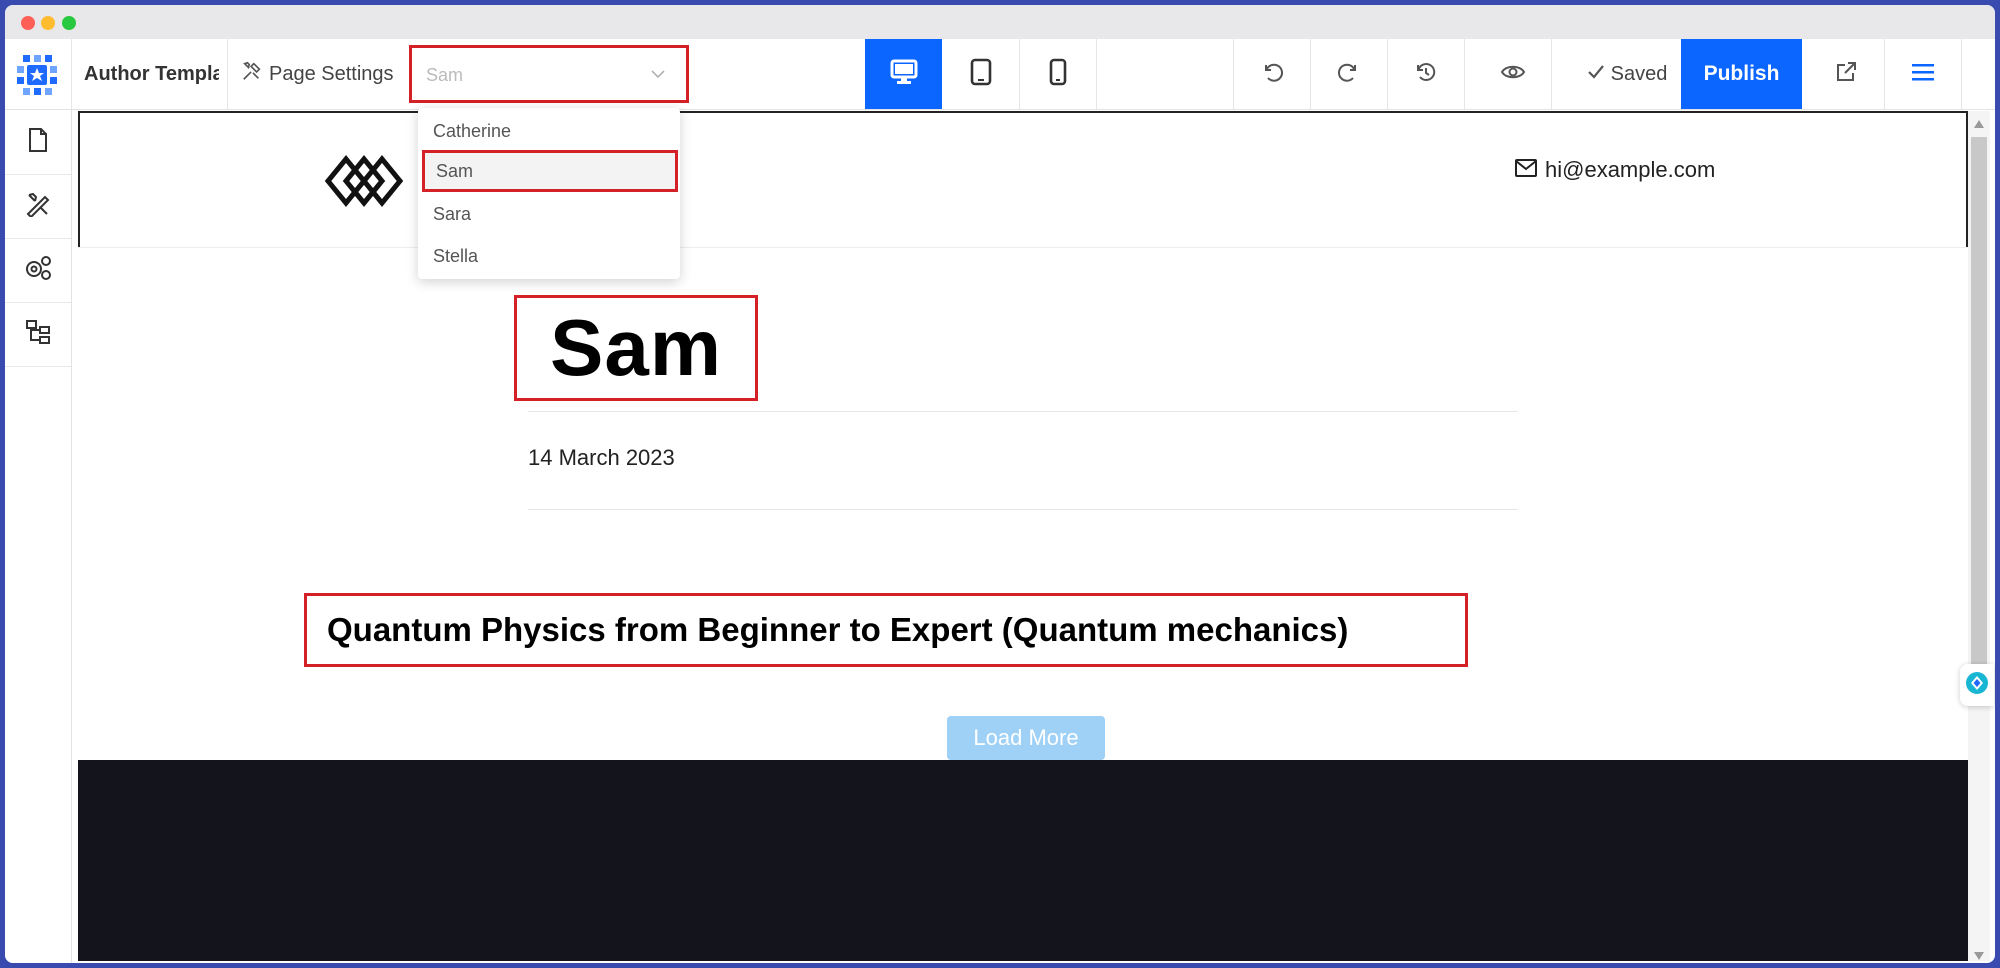 The height and width of the screenshot is (968, 2000). I want to click on hamburger-menu-icon, so click(1922, 74).